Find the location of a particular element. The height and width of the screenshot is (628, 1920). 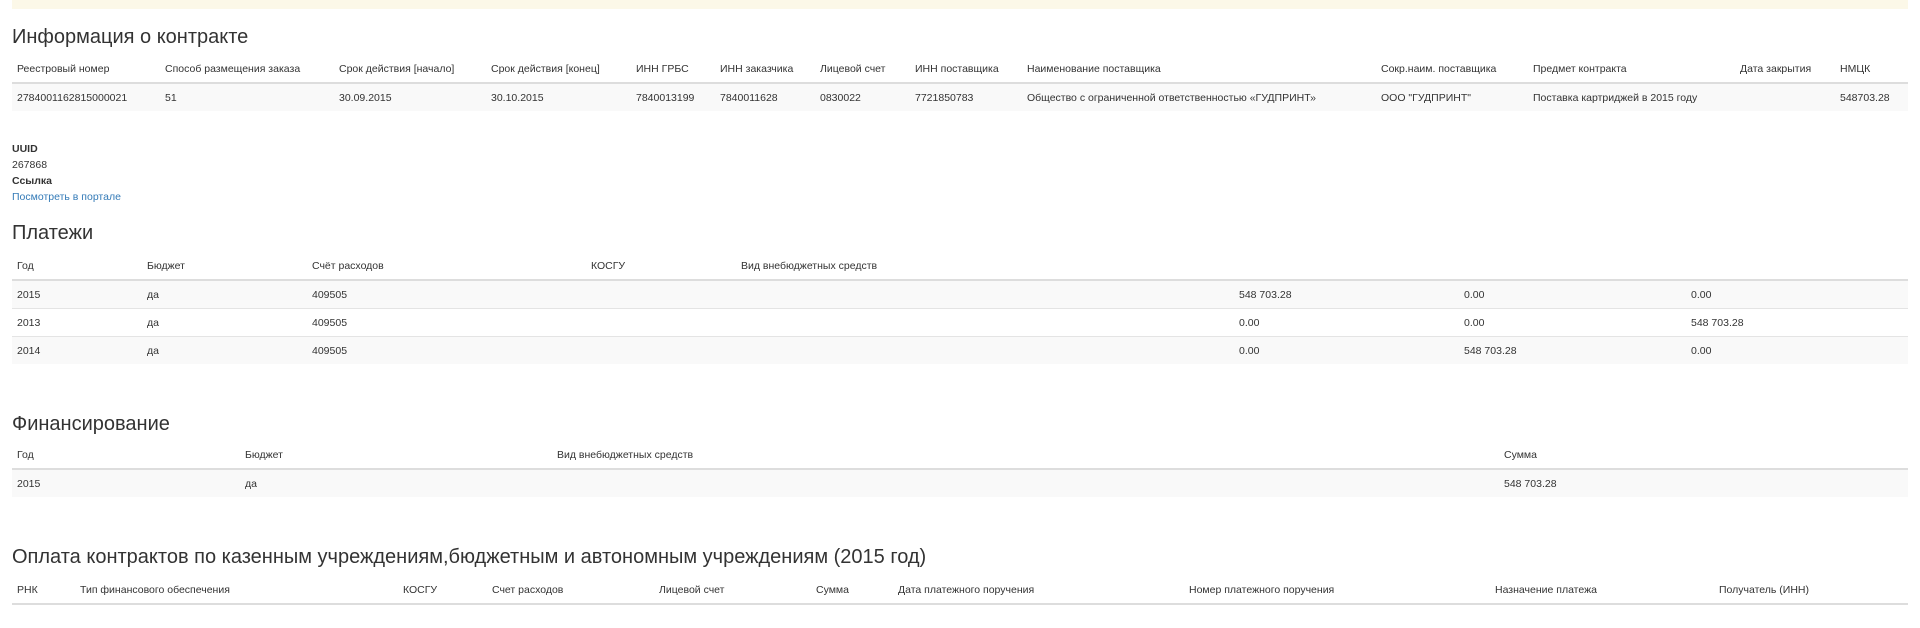

column-header: ИНН ГРБС is located at coordinates (673, 70).